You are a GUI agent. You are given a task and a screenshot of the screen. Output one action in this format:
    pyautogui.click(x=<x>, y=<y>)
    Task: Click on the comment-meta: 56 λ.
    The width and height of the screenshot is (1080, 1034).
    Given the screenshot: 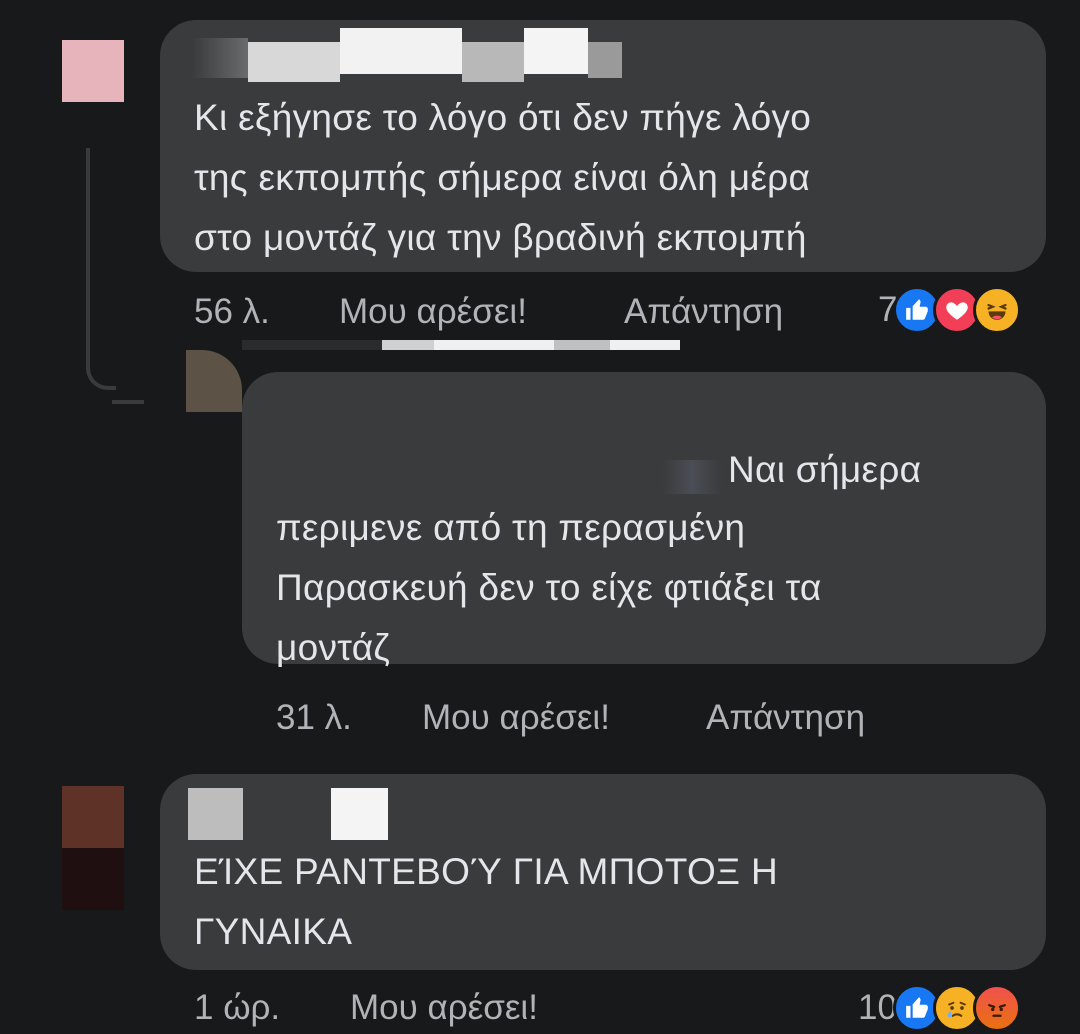 What is the action you would take?
    pyautogui.click(x=232, y=312)
    